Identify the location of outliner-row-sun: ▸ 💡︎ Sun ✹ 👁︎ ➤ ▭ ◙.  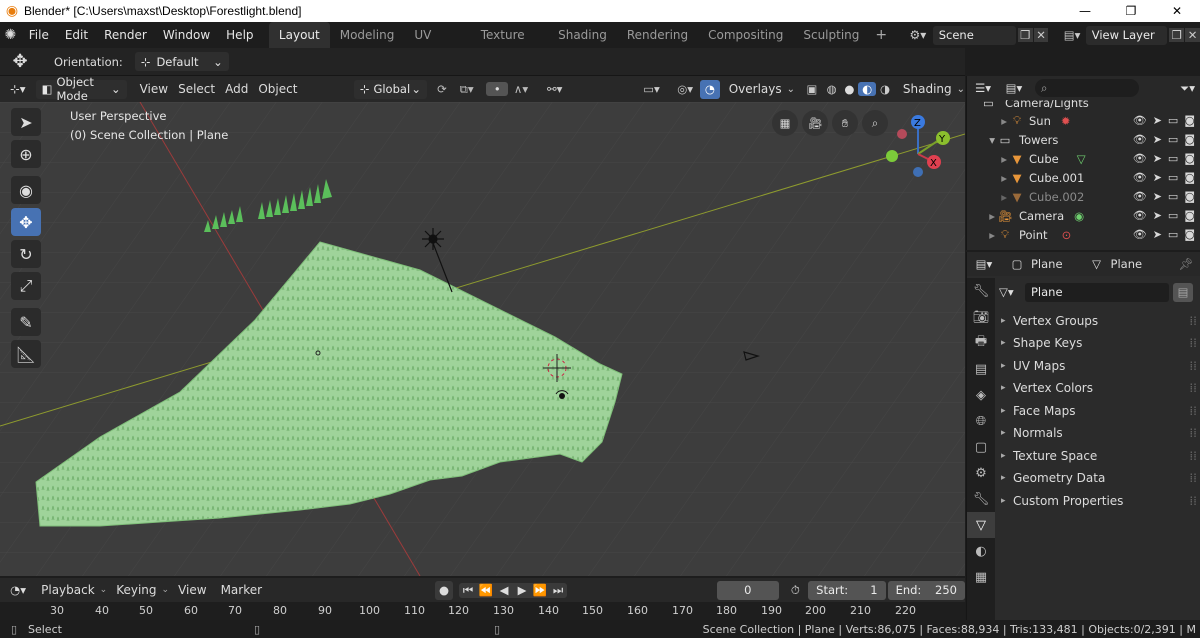
(1083, 120).